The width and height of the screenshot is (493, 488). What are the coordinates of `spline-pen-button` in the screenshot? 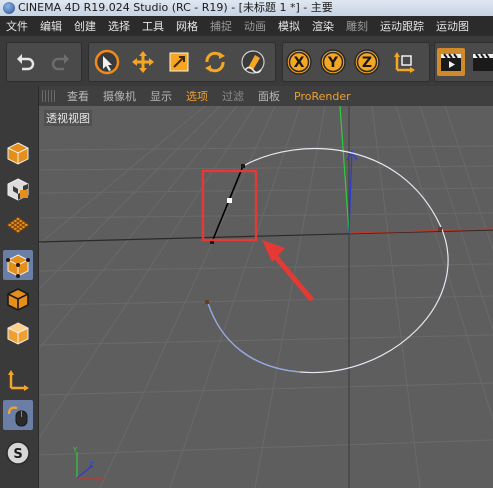 It's located at (253, 62).